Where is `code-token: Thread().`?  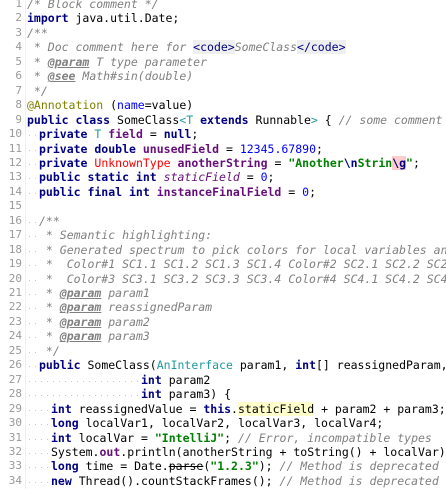
code-token: Thread(). is located at coordinates (106, 480).